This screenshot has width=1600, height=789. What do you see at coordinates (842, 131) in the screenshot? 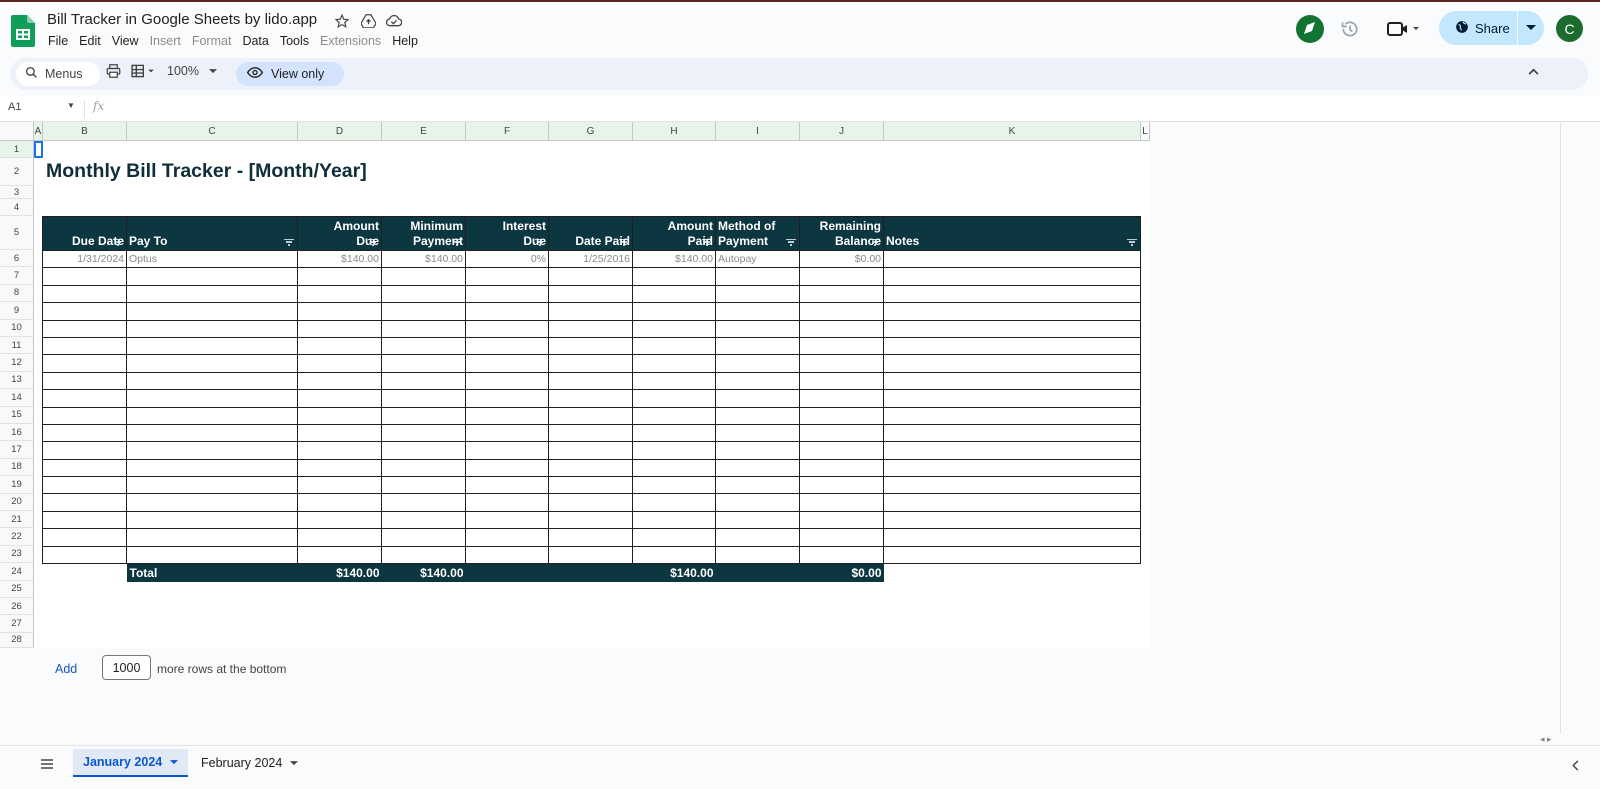
I see `column-header-j: J` at bounding box center [842, 131].